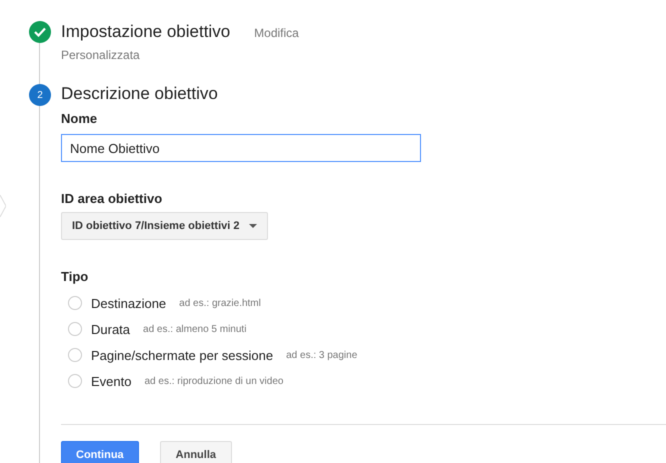  I want to click on option-label: Destinazione, so click(128, 303).